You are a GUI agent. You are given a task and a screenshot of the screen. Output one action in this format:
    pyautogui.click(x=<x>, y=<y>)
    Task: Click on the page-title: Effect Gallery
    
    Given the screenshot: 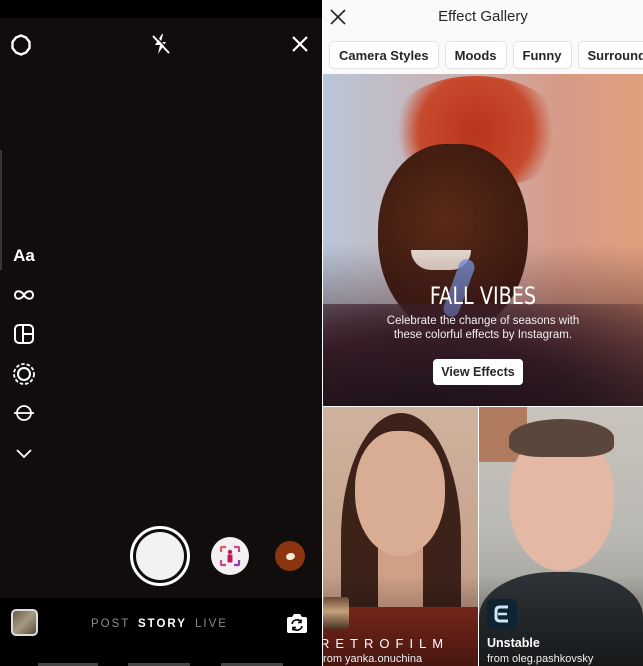 What is the action you would take?
    pyautogui.click(x=483, y=16)
    